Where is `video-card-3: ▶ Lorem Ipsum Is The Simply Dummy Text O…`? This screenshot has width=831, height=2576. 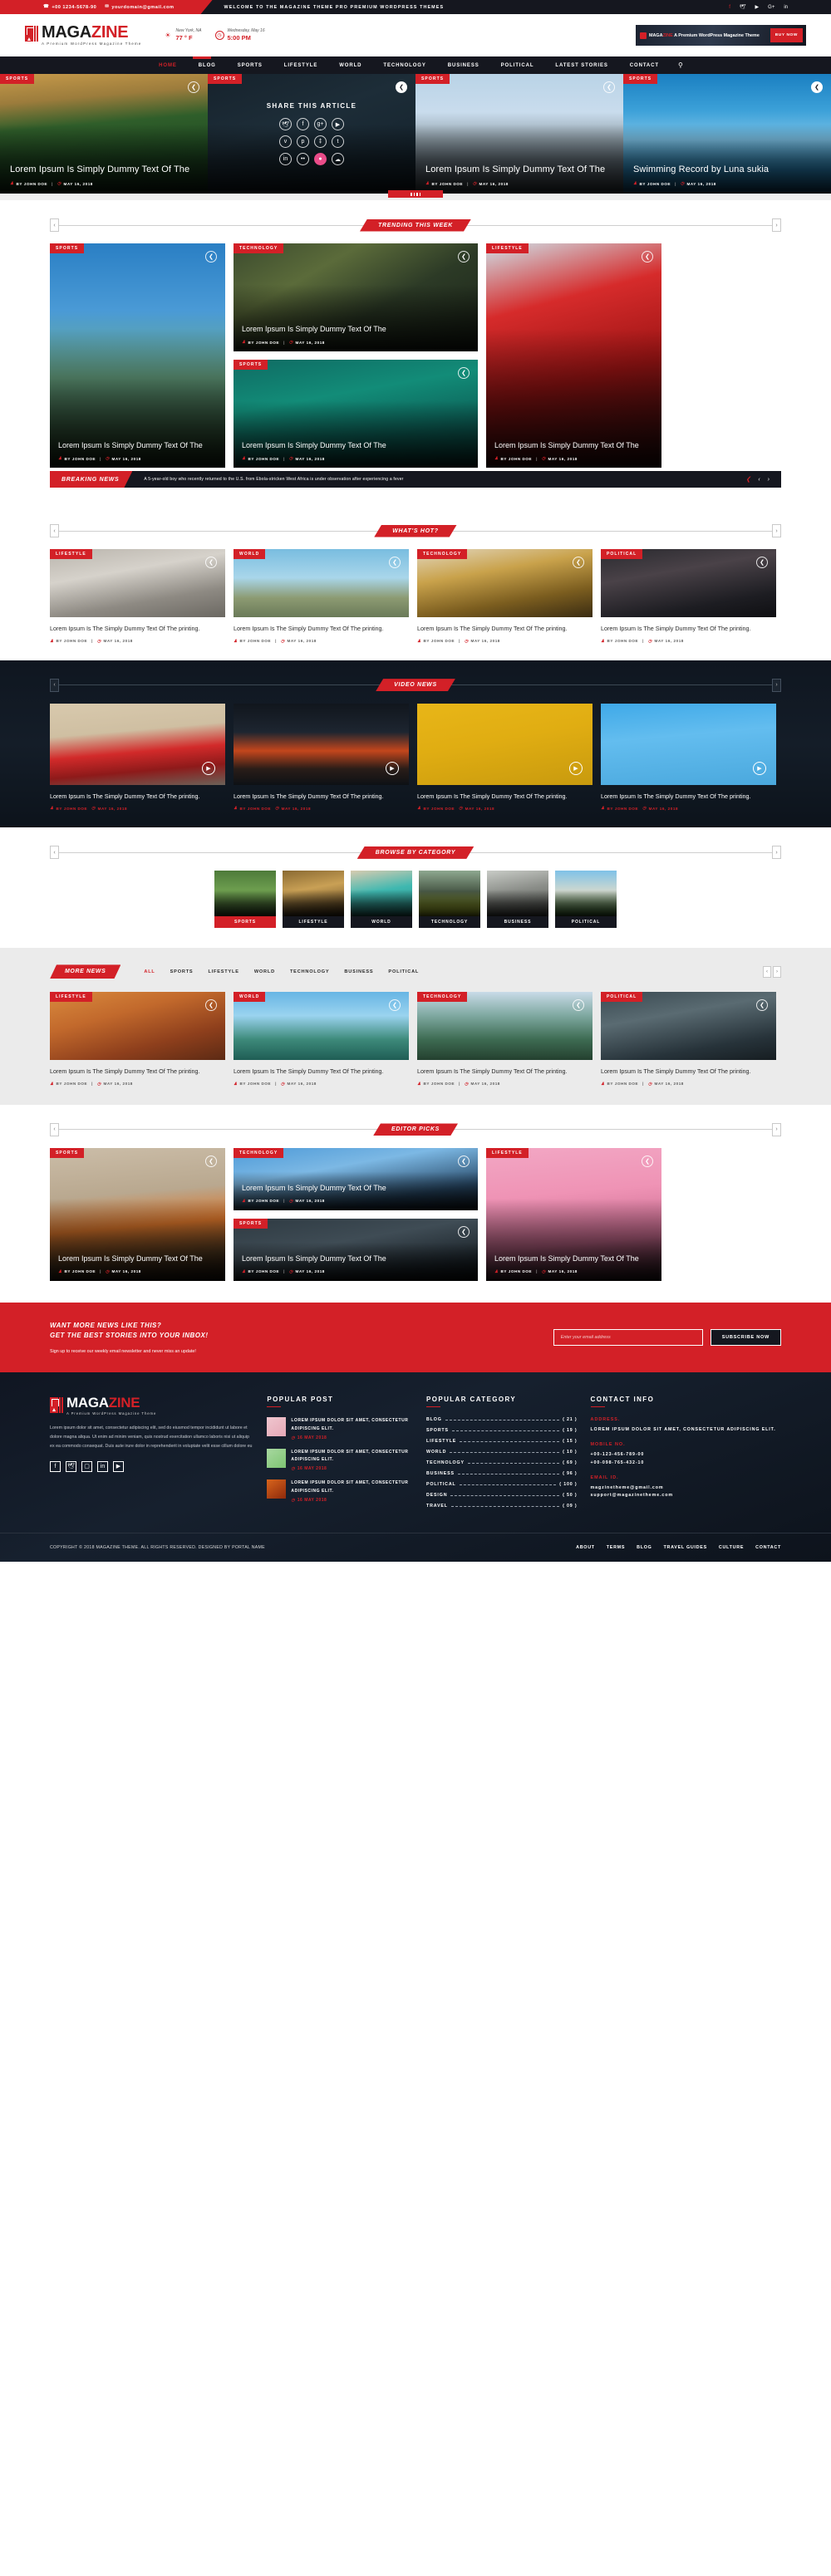
video-card-3: ▶ Lorem Ipsum Is The Simply Dummy Text O… is located at coordinates (505, 757).